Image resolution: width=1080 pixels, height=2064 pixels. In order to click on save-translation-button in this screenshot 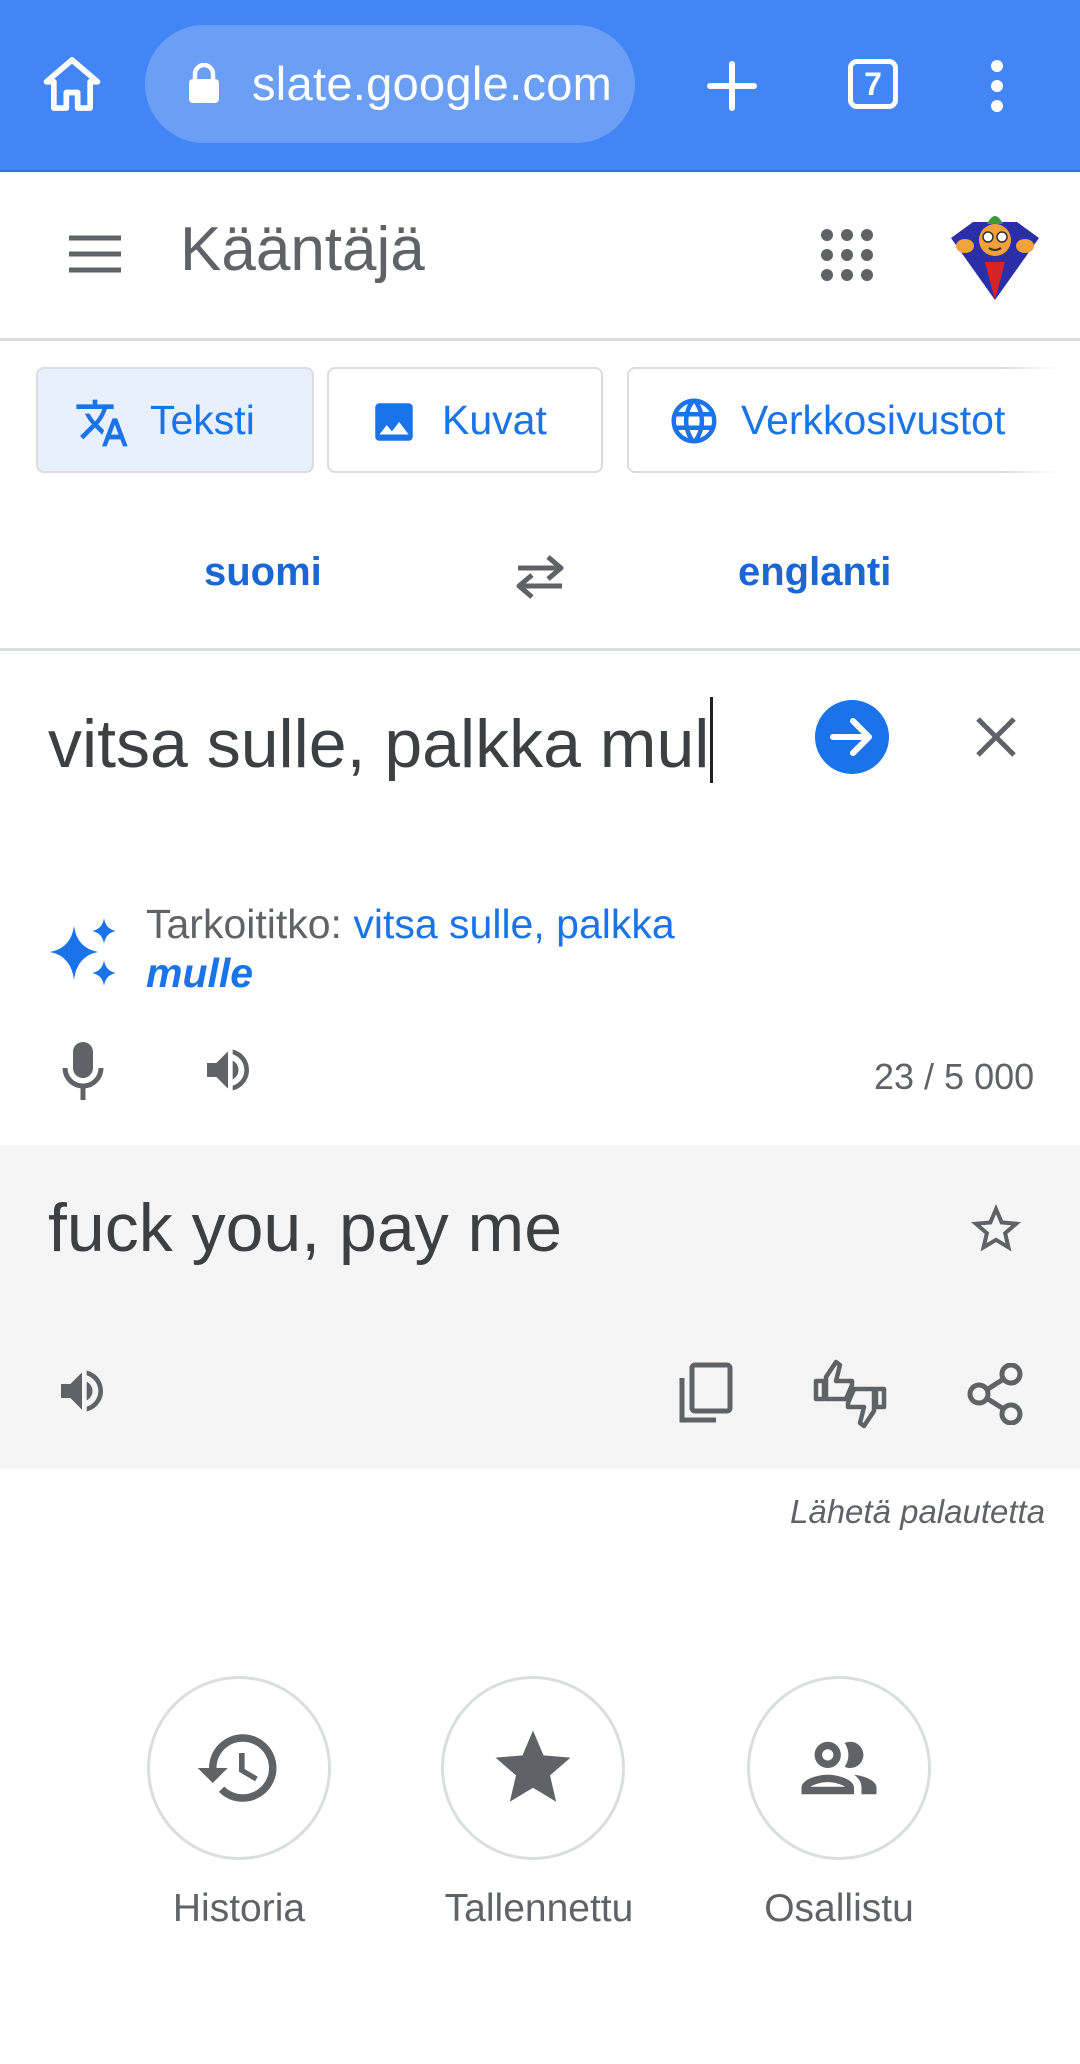, I will do `click(996, 1229)`.